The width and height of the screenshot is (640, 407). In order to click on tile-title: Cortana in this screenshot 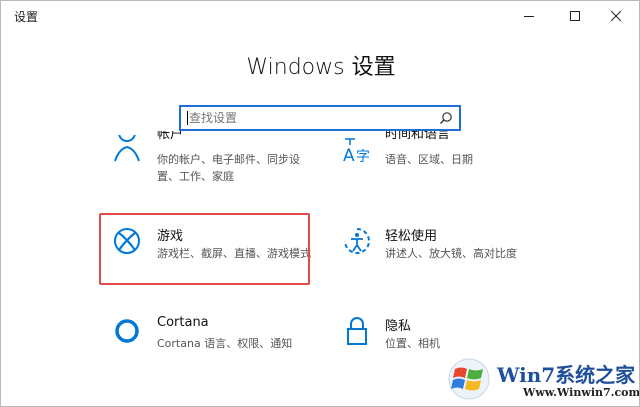, I will do `click(183, 322)`.